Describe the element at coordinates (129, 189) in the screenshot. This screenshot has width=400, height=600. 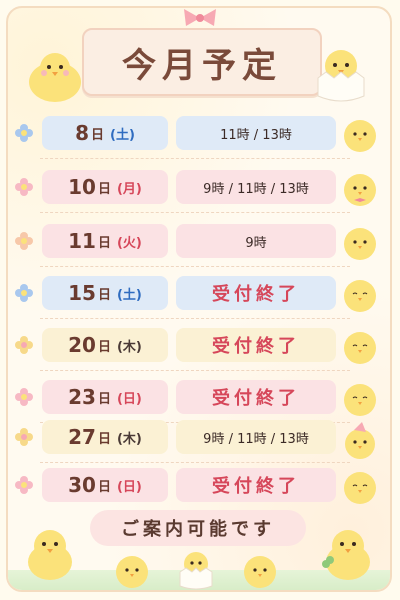
I see `date-weekday: (月)` at that location.